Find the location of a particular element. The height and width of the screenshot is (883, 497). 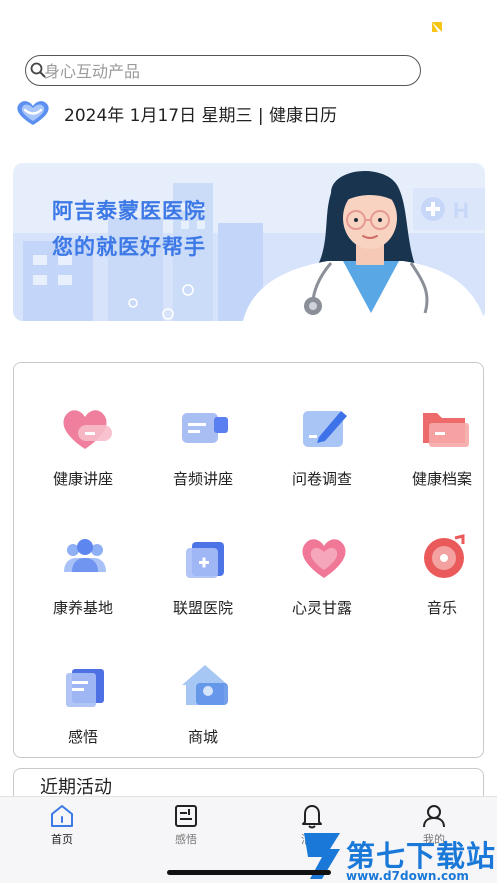

grid-item-health-lecture: 健康讲座 is located at coordinates (83, 432).